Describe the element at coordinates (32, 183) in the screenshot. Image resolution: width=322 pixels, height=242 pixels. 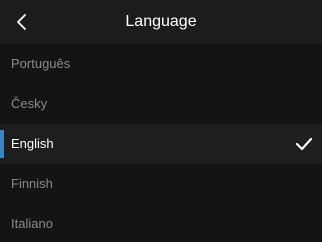
I see `language-label: Finnish` at that location.